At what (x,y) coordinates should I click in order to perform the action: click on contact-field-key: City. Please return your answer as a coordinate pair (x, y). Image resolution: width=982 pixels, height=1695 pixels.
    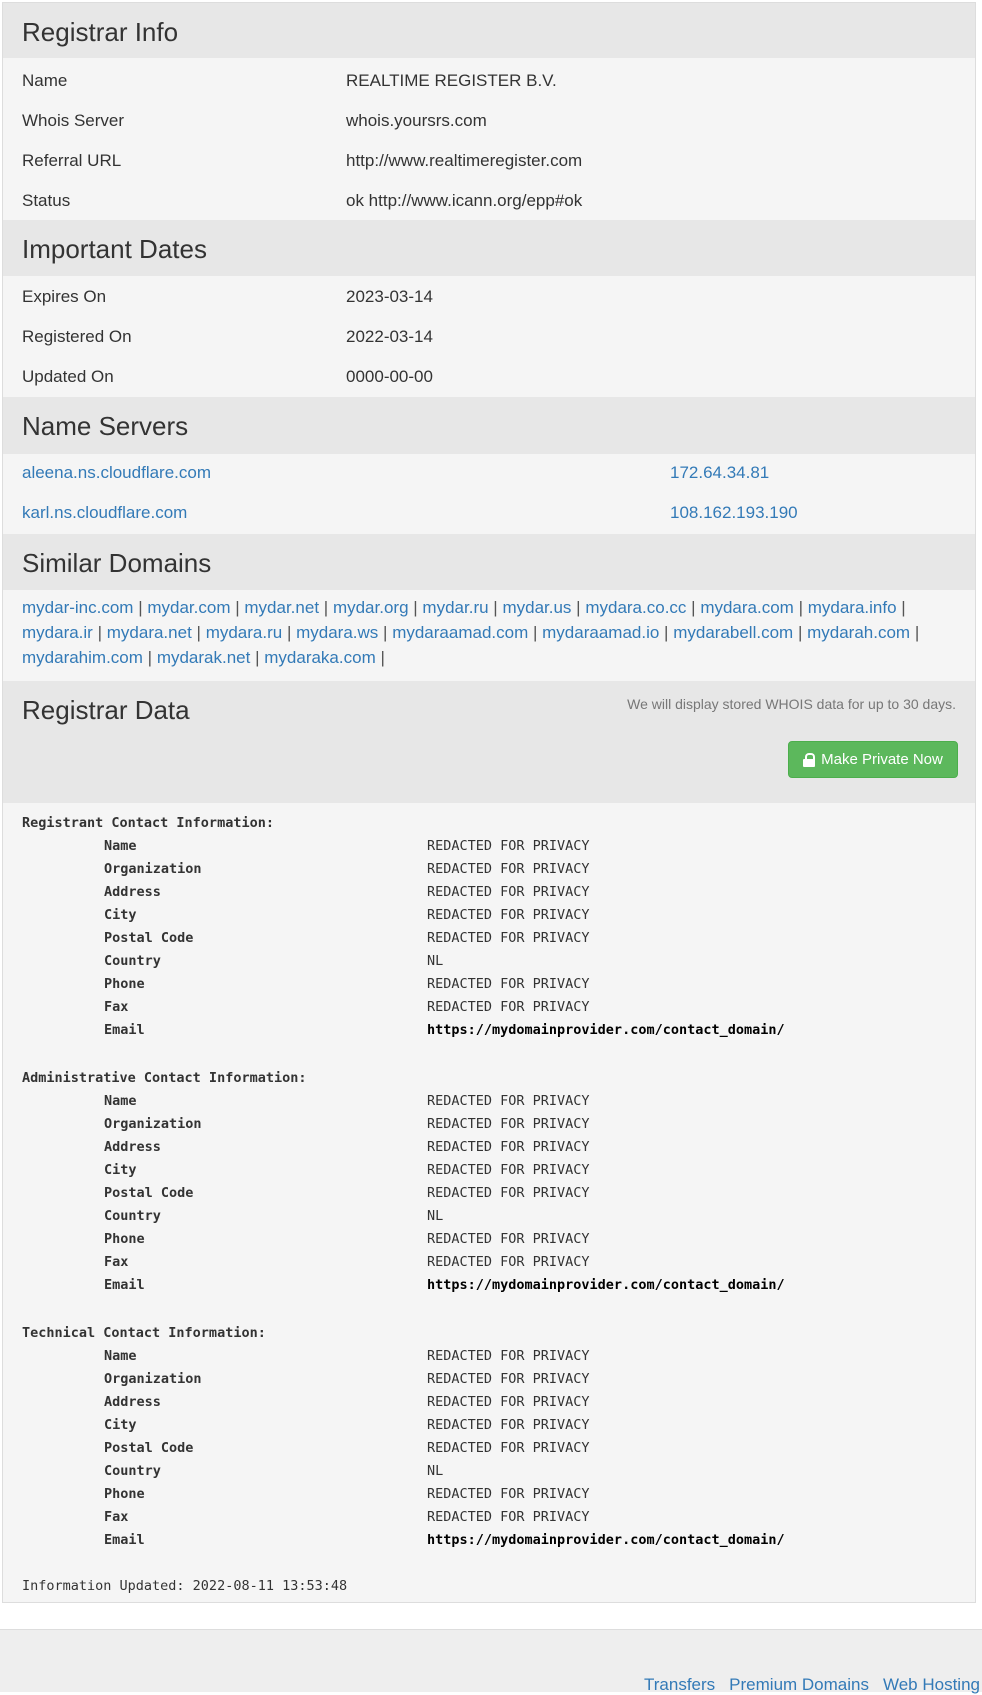
    Looking at the image, I should click on (120, 1425).